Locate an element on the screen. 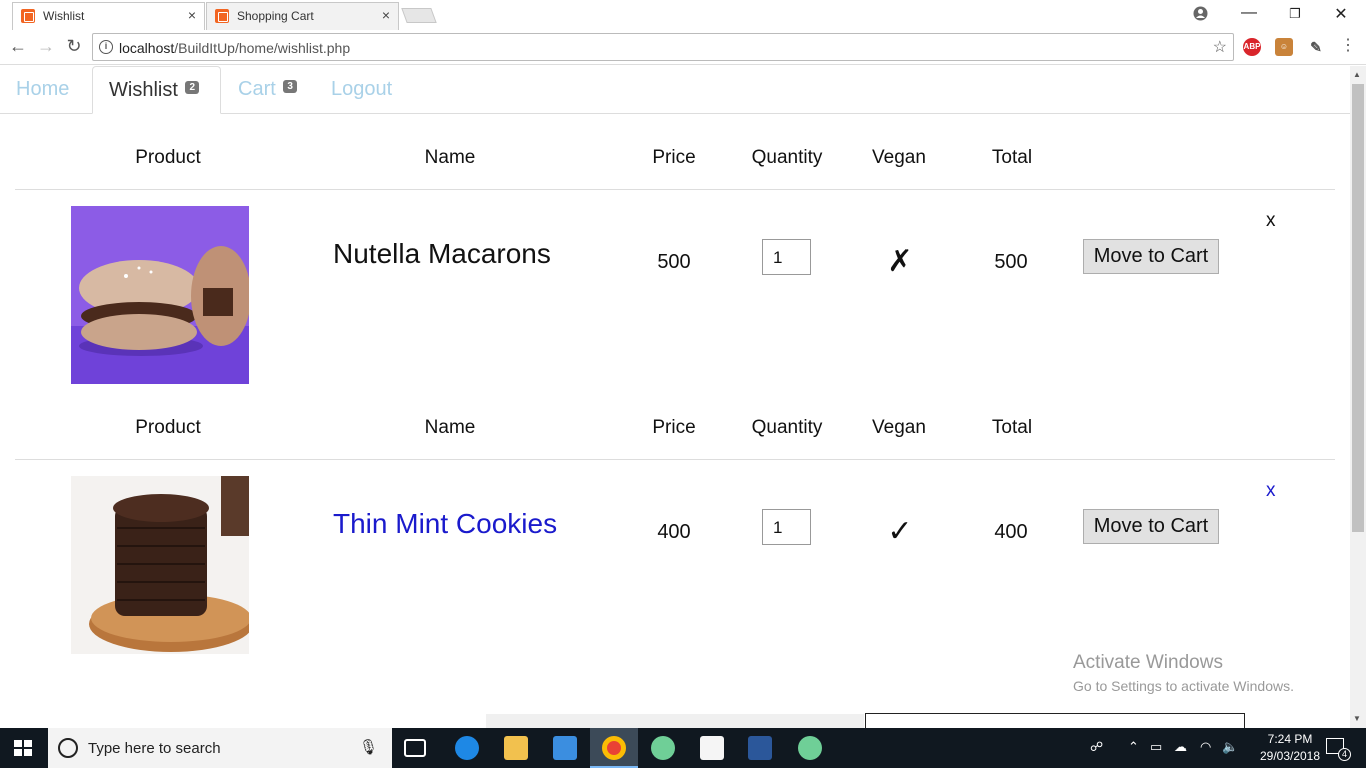 The height and width of the screenshot is (768, 1366). eyedropper-icon: ✎ is located at coordinates (1316, 47).